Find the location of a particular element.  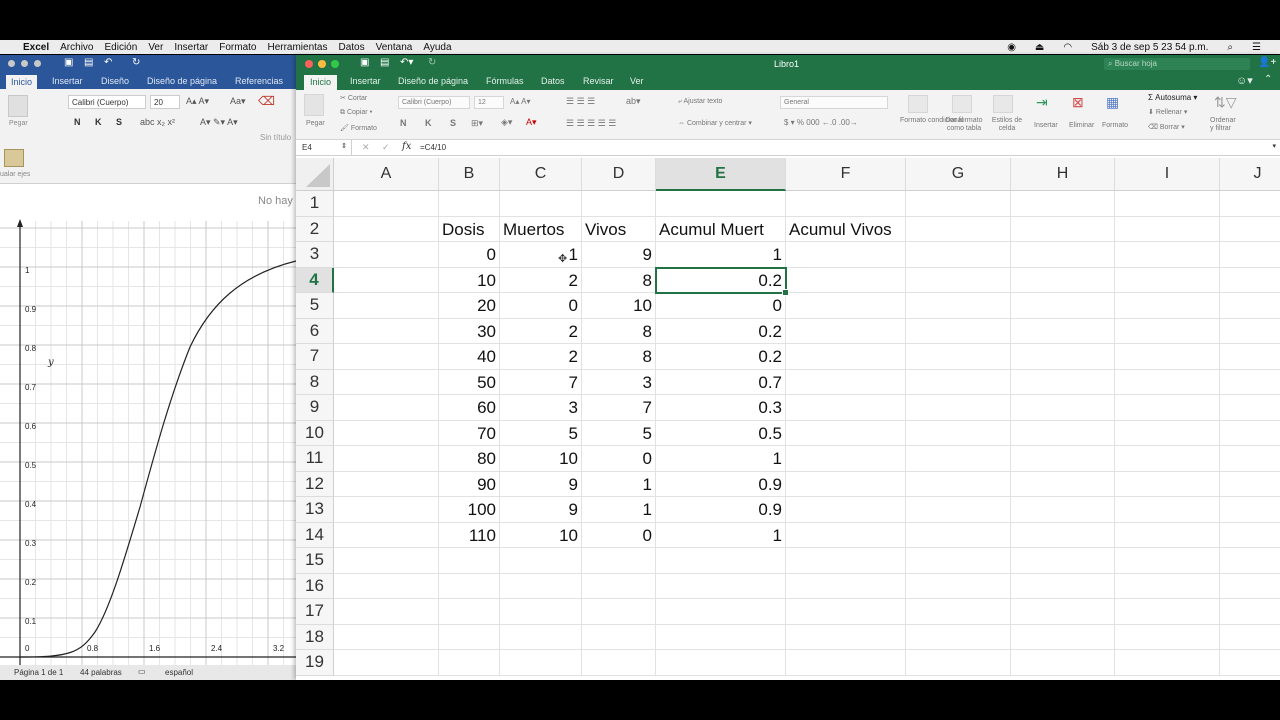

cell-h12 is located at coordinates (1063, 484).